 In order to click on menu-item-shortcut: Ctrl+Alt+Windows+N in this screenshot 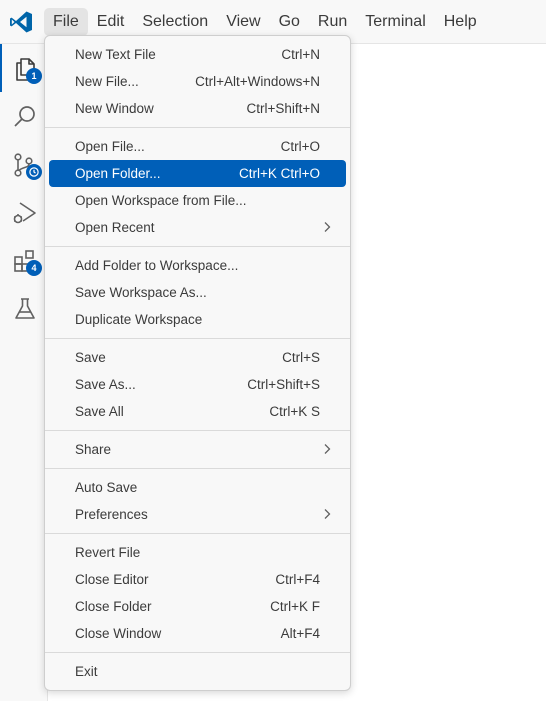, I will do `click(257, 81)`.